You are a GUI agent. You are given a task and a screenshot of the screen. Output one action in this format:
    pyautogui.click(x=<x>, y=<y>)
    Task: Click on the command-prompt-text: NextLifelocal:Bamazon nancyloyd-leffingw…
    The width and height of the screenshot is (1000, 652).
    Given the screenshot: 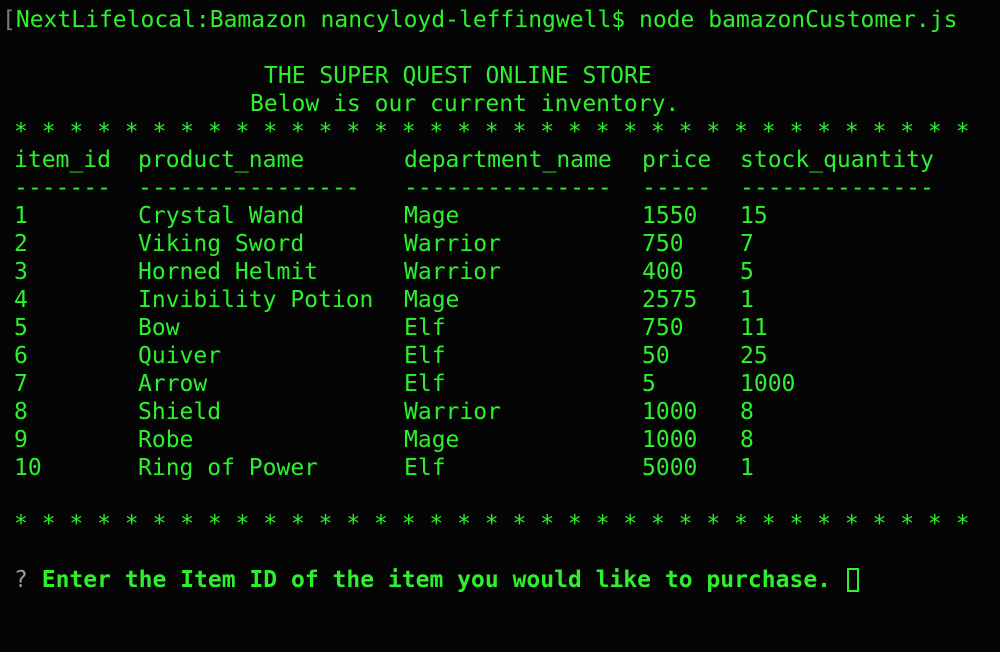 What is the action you would take?
    pyautogui.click(x=486, y=20)
    